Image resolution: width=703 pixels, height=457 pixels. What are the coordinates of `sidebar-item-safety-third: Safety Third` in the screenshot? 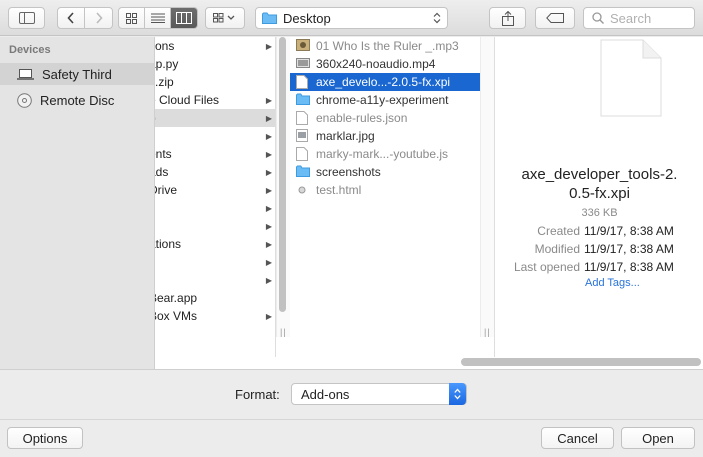 It's located at (77, 74).